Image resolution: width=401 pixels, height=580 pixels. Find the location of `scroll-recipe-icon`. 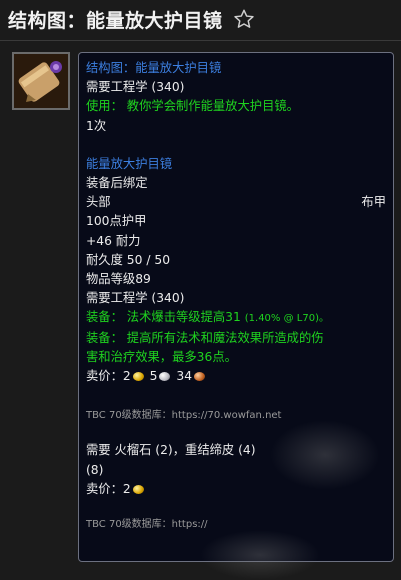

scroll-recipe-icon is located at coordinates (41, 81).